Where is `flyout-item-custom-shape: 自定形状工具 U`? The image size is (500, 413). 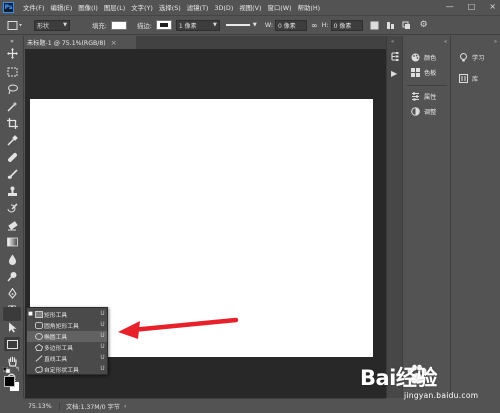 flyout-item-custom-shape: 自定形状工具 U is located at coordinates (67, 369).